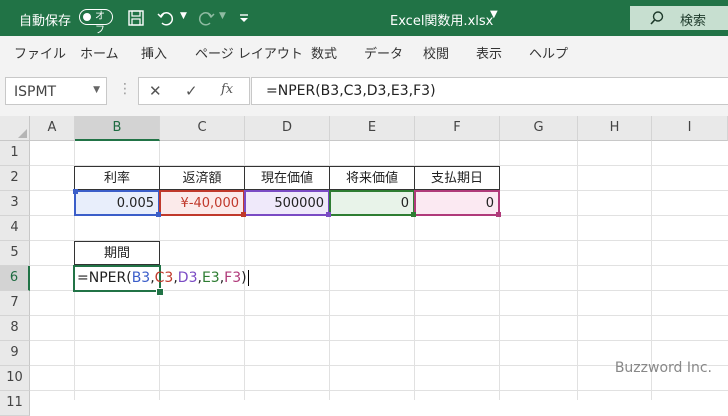 This screenshot has width=728, height=416. What do you see at coordinates (15, 178) in the screenshot?
I see `row-header-2: 2` at bounding box center [15, 178].